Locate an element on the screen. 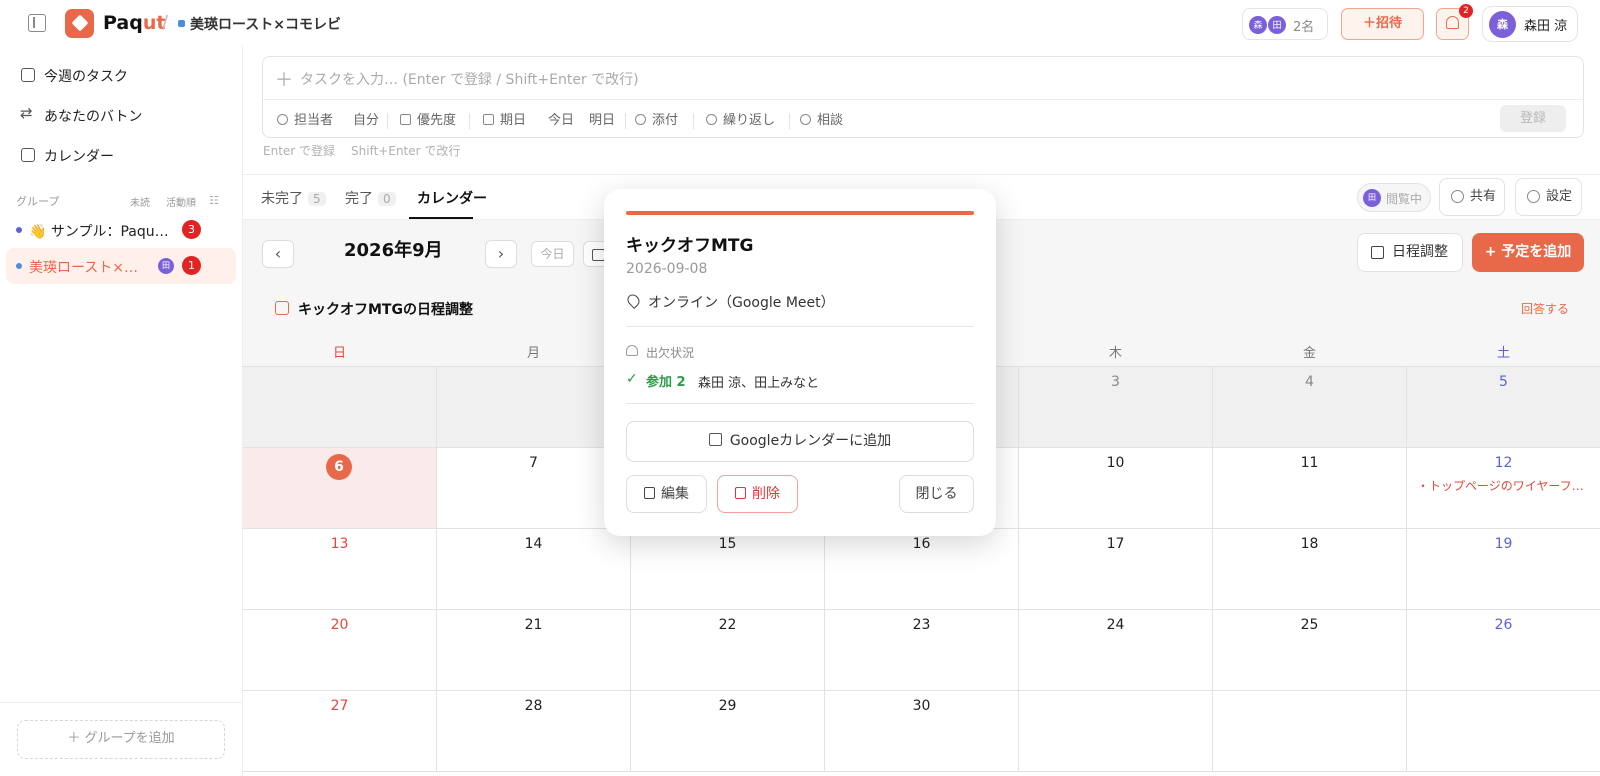  members-button: 森 田 2名 is located at coordinates (1285, 24).